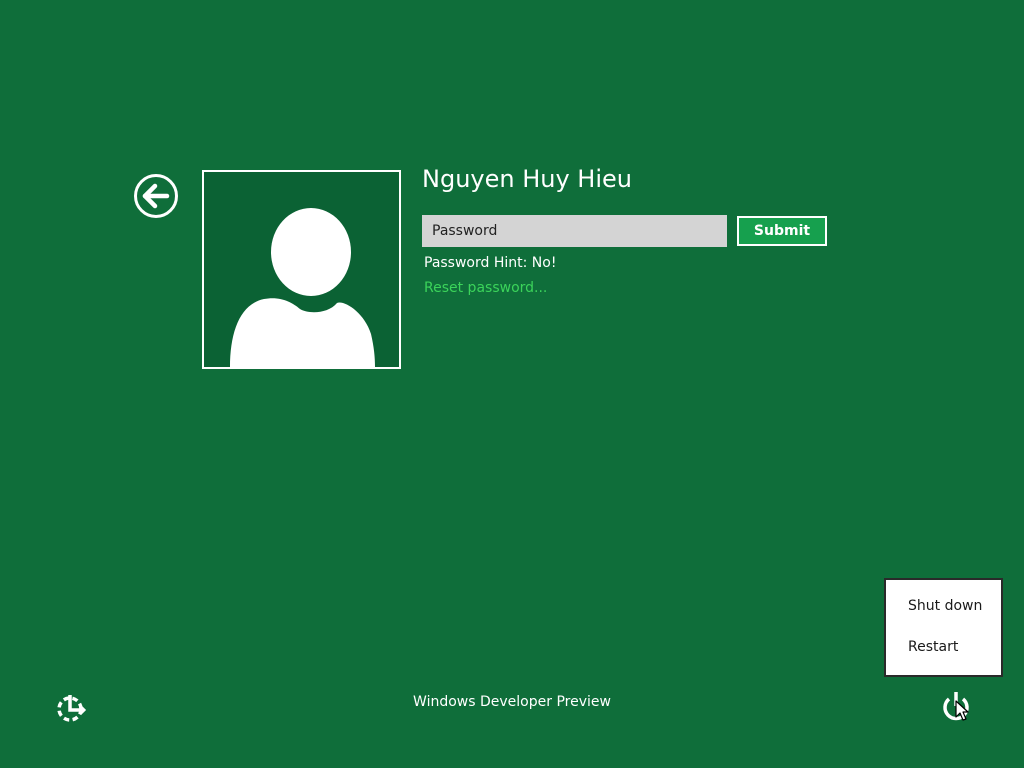 This screenshot has height=768, width=1024. What do you see at coordinates (302, 287) in the screenshot?
I see `user-silhouette-icon` at bounding box center [302, 287].